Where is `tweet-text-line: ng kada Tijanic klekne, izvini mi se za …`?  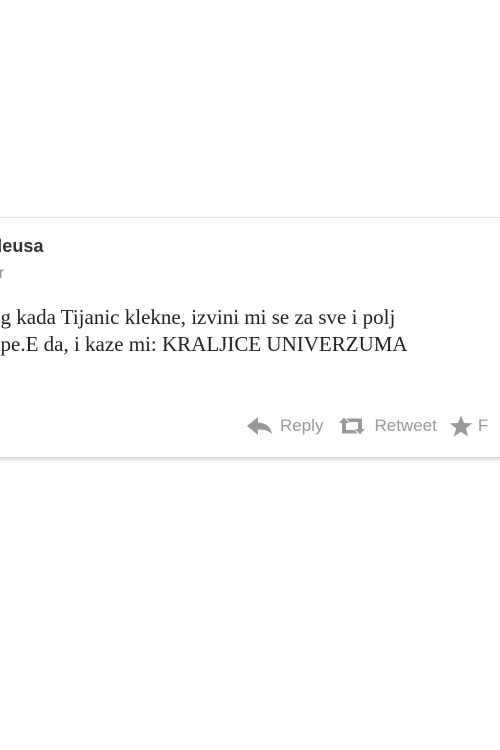 tweet-text-line: ng kada Tijanic klekne, izvini mi se za … is located at coordinates (198, 317).